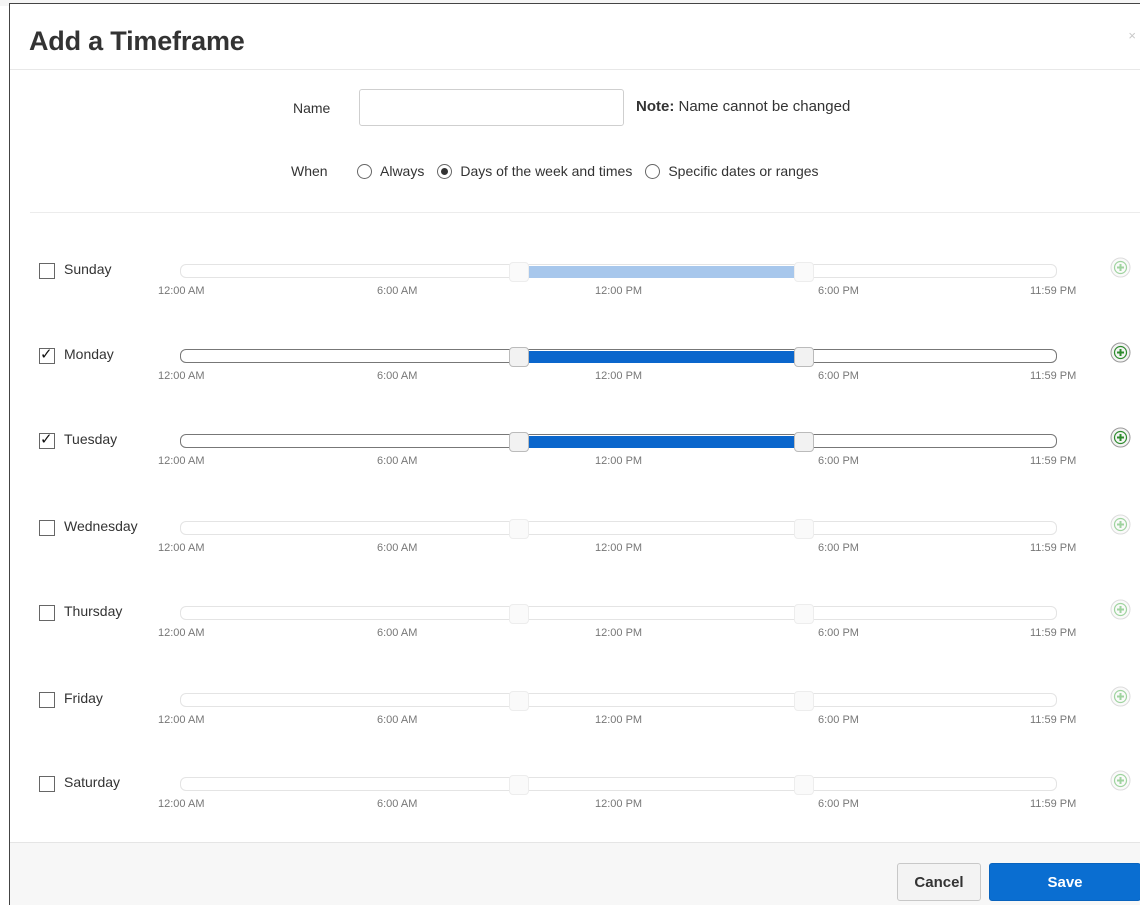  I want to click on name-note: Note: Name cannot be changed, so click(743, 106).